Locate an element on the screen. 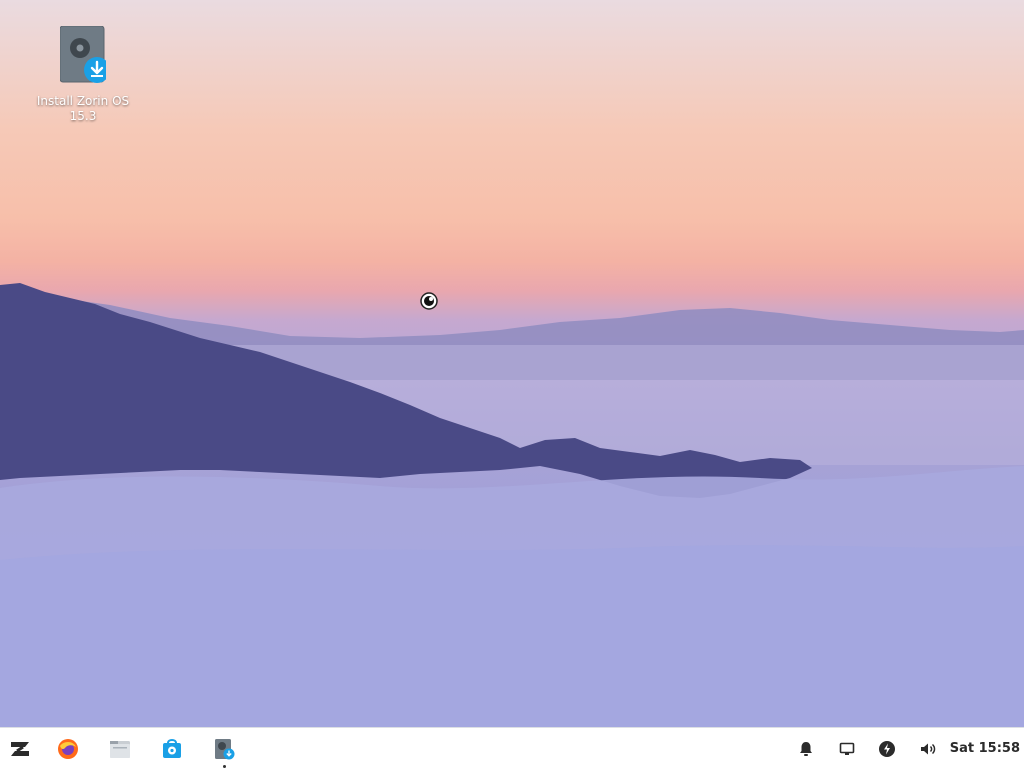  volume-icon is located at coordinates (928, 748).